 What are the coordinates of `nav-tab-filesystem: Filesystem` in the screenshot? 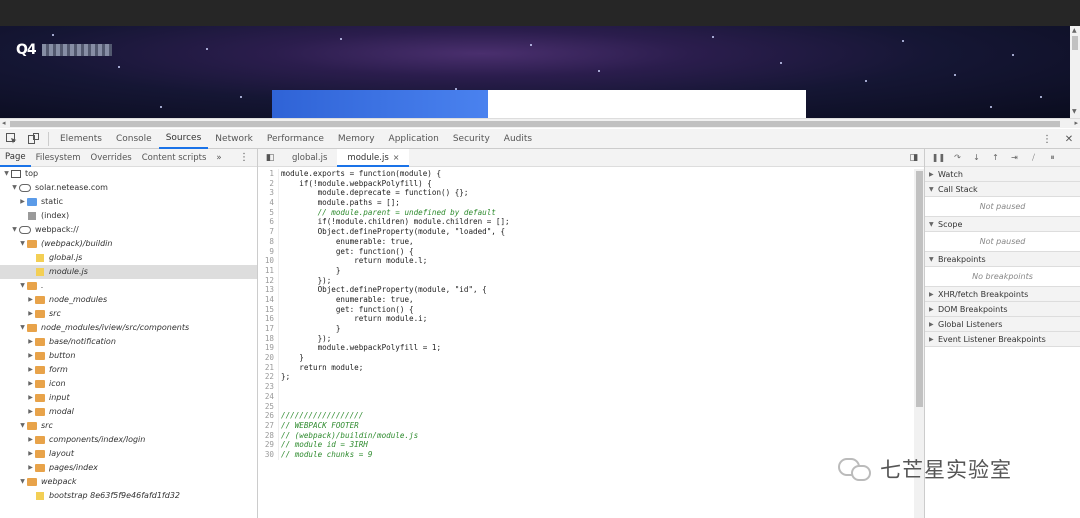 It's located at (58, 158).